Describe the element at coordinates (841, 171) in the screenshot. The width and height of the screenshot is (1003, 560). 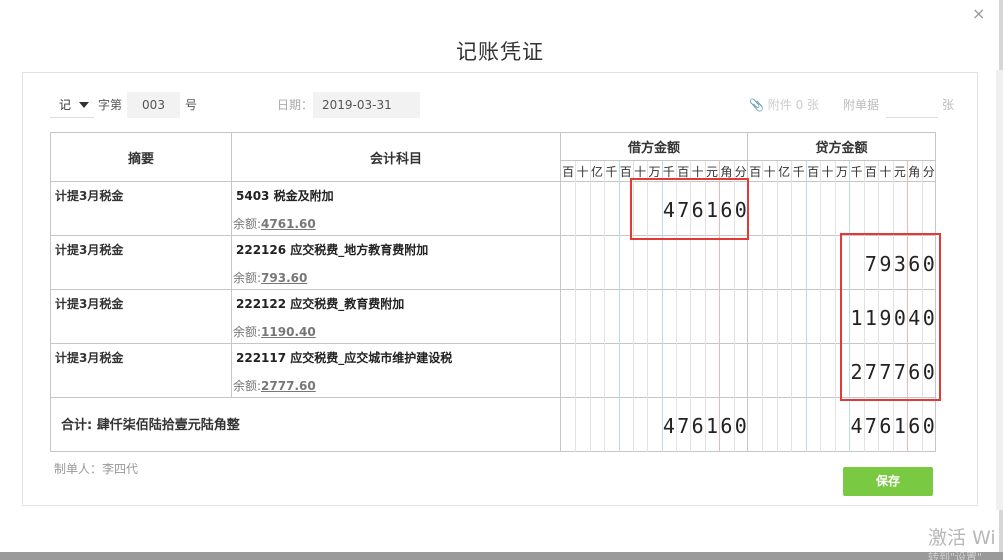
I see `credit-digit-headers: 百十亿千百十万千百十元角分` at that location.